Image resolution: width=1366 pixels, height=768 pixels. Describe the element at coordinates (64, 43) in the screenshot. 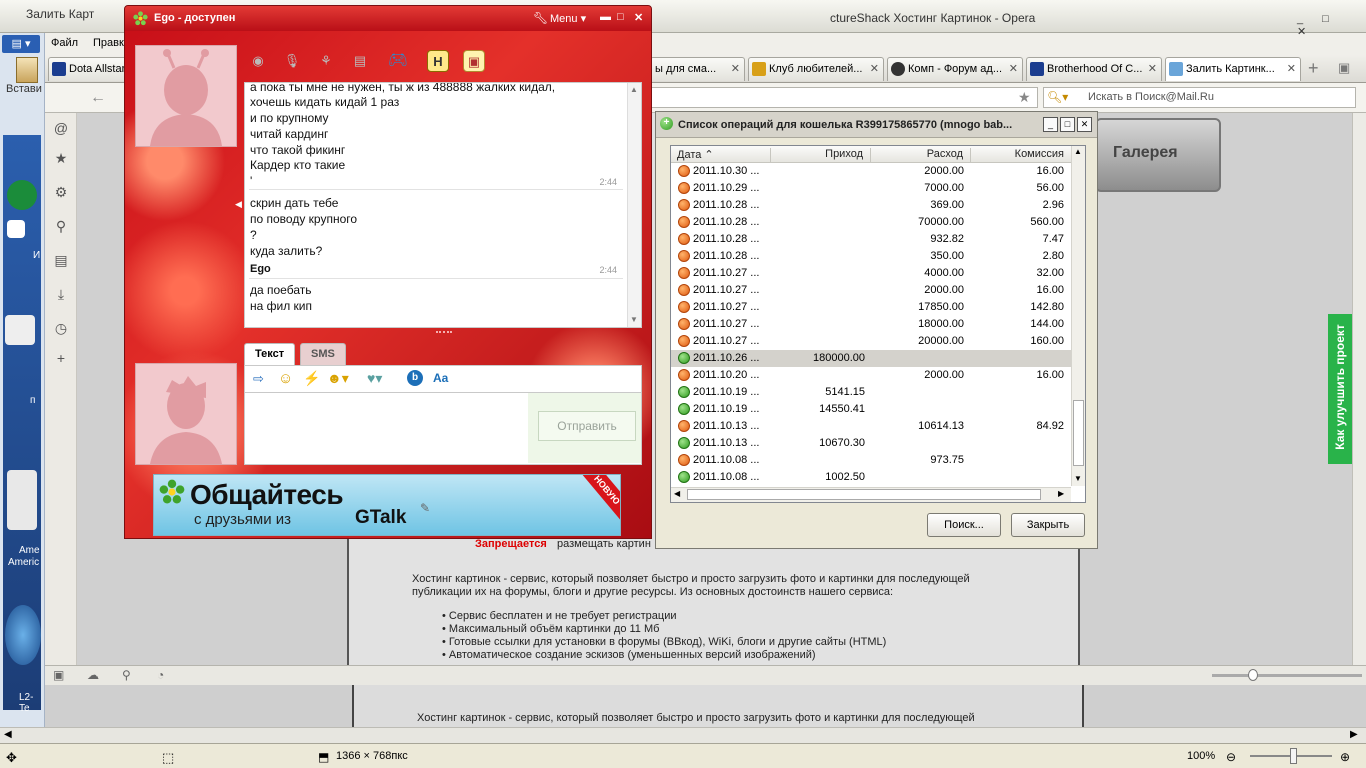

I see `menu-file: Файл` at that location.